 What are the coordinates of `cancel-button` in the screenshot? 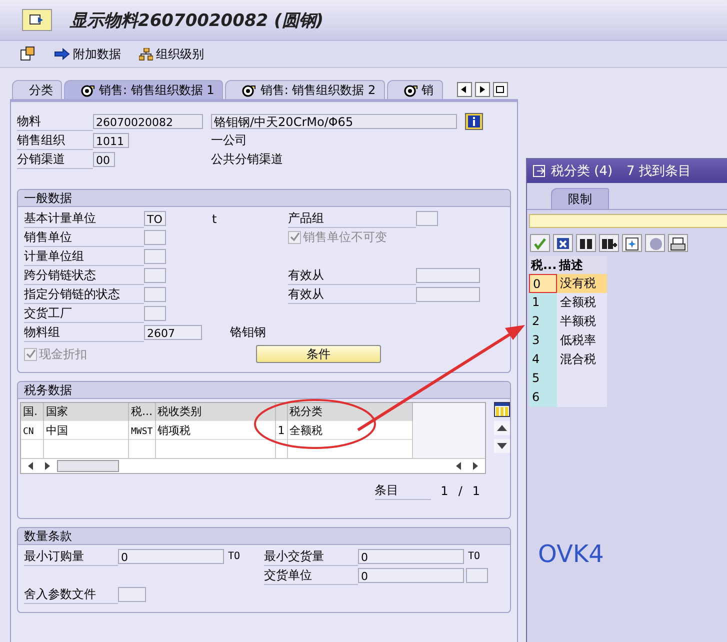 It's located at (563, 243).